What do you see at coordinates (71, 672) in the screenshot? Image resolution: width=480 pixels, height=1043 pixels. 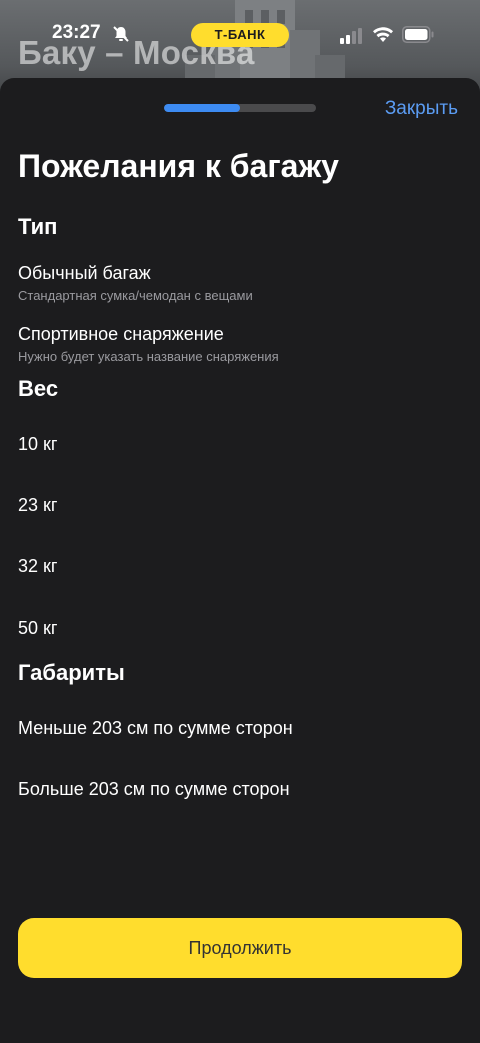 I see `section-title-dimensions: Габариты` at bounding box center [71, 672].